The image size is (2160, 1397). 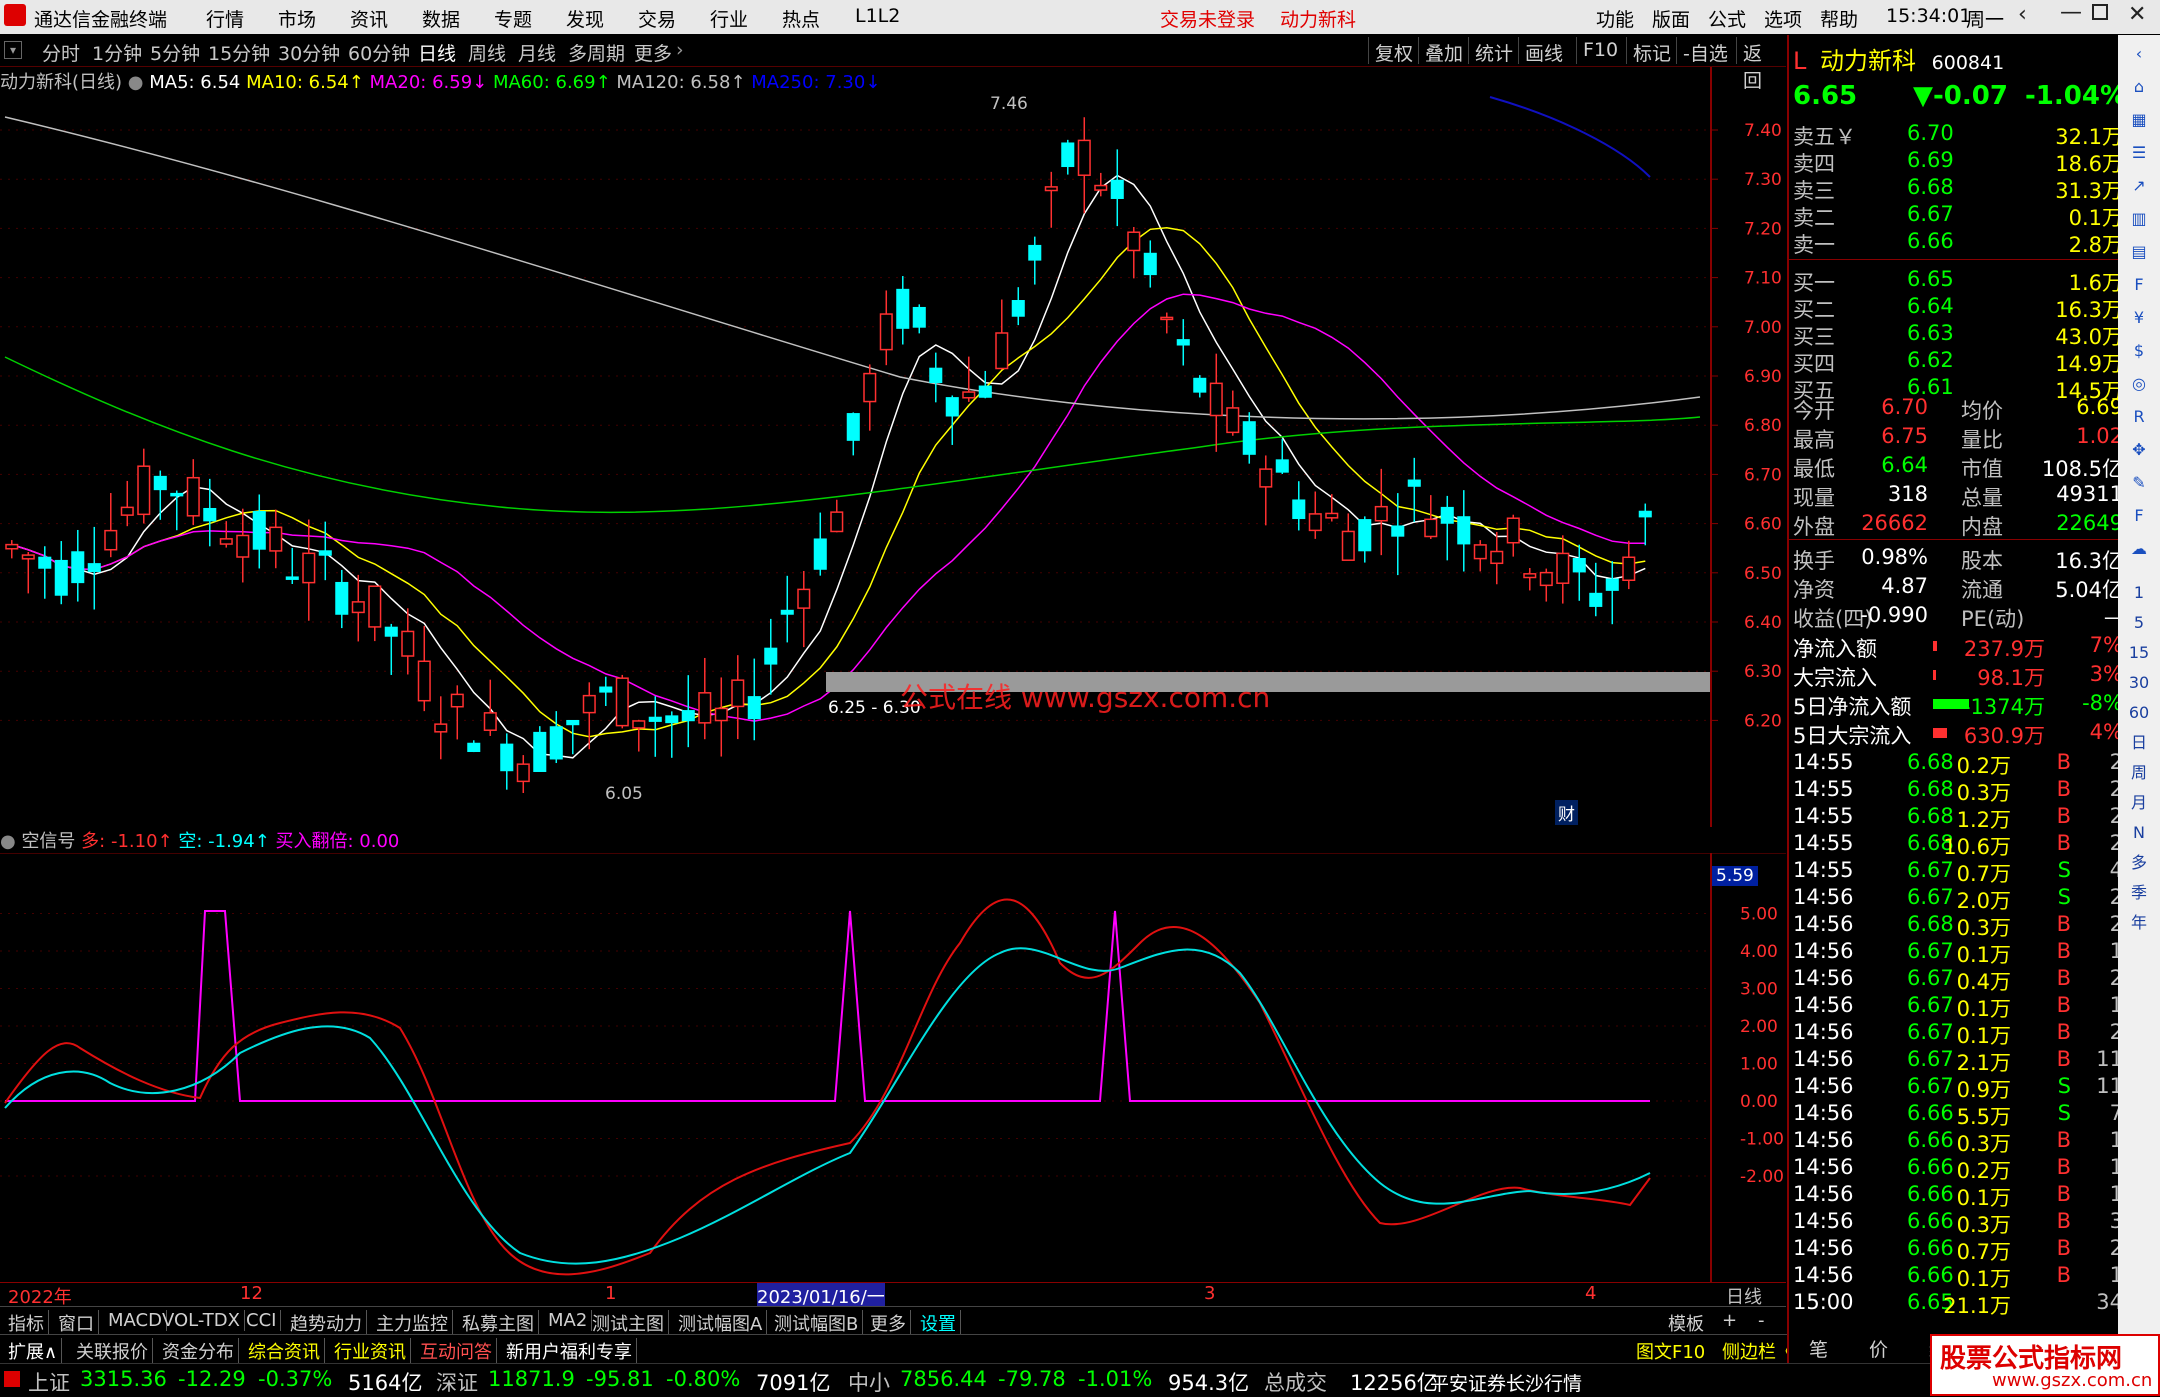 I want to click on indicator-tab-8: MA2, so click(x=568, y=1320).